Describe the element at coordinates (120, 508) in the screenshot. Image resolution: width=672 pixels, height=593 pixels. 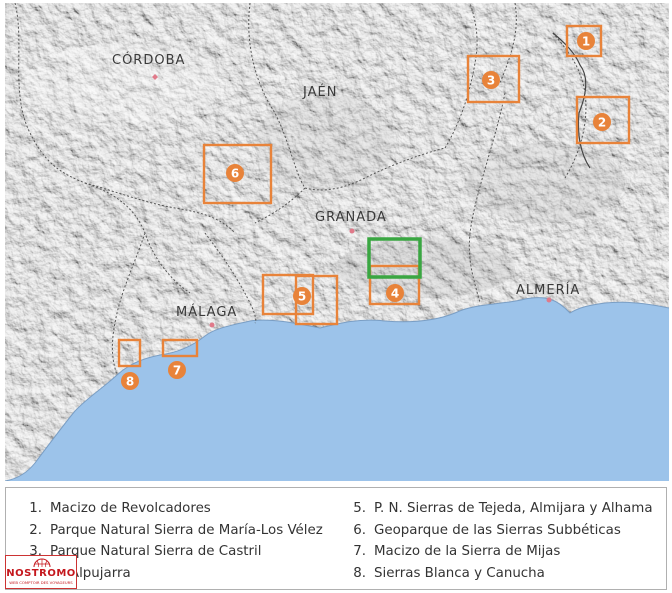
I see `legend-item: 1. Macizo de Revolcadores` at that location.